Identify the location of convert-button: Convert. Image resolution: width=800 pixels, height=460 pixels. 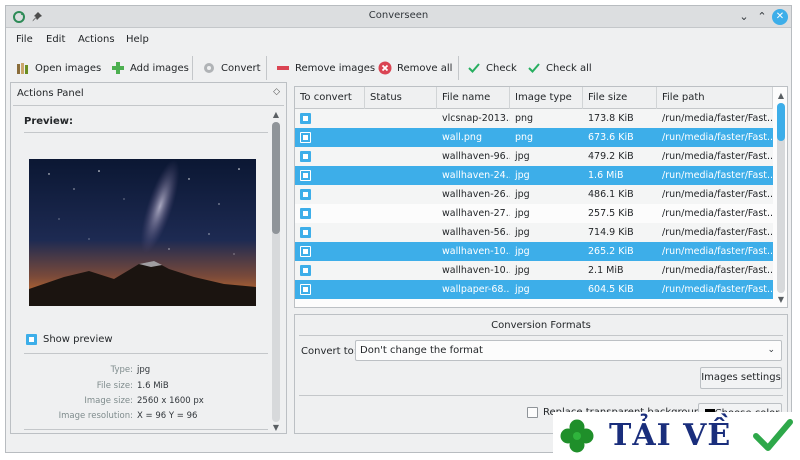
(231, 68).